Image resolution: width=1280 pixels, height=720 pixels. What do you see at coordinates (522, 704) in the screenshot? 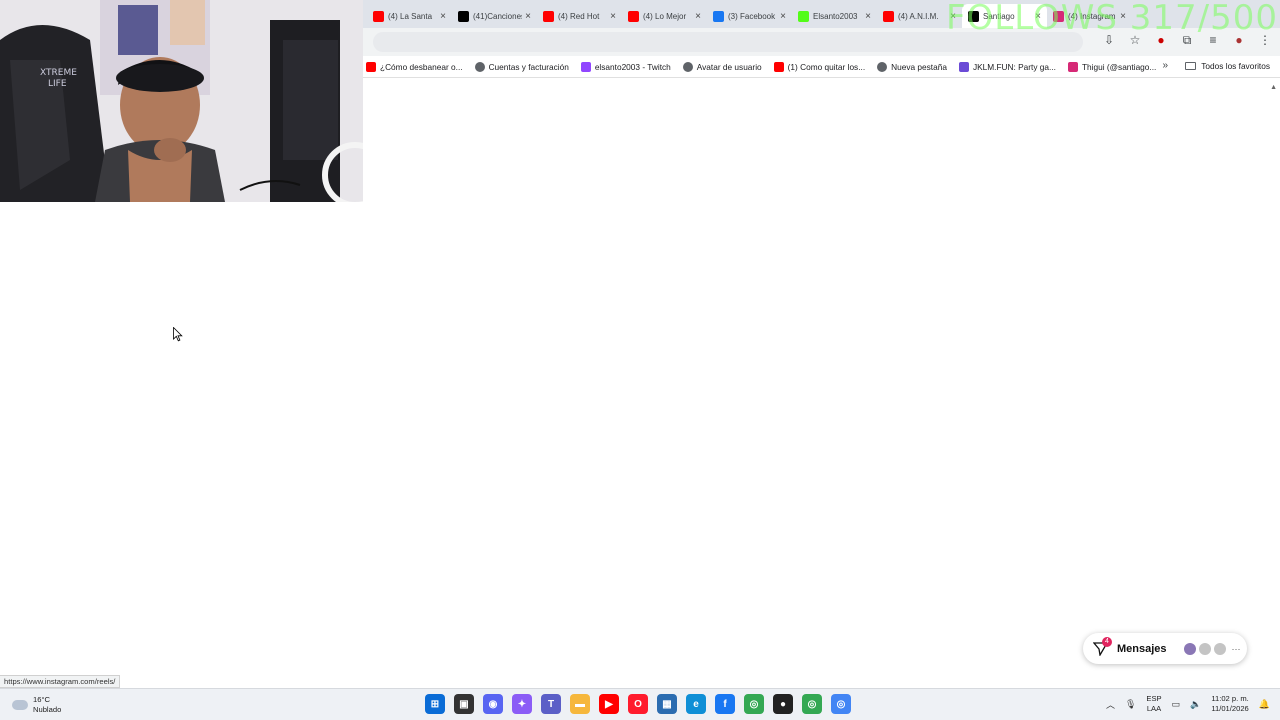
I see `copilot-icon: ✦` at bounding box center [522, 704].